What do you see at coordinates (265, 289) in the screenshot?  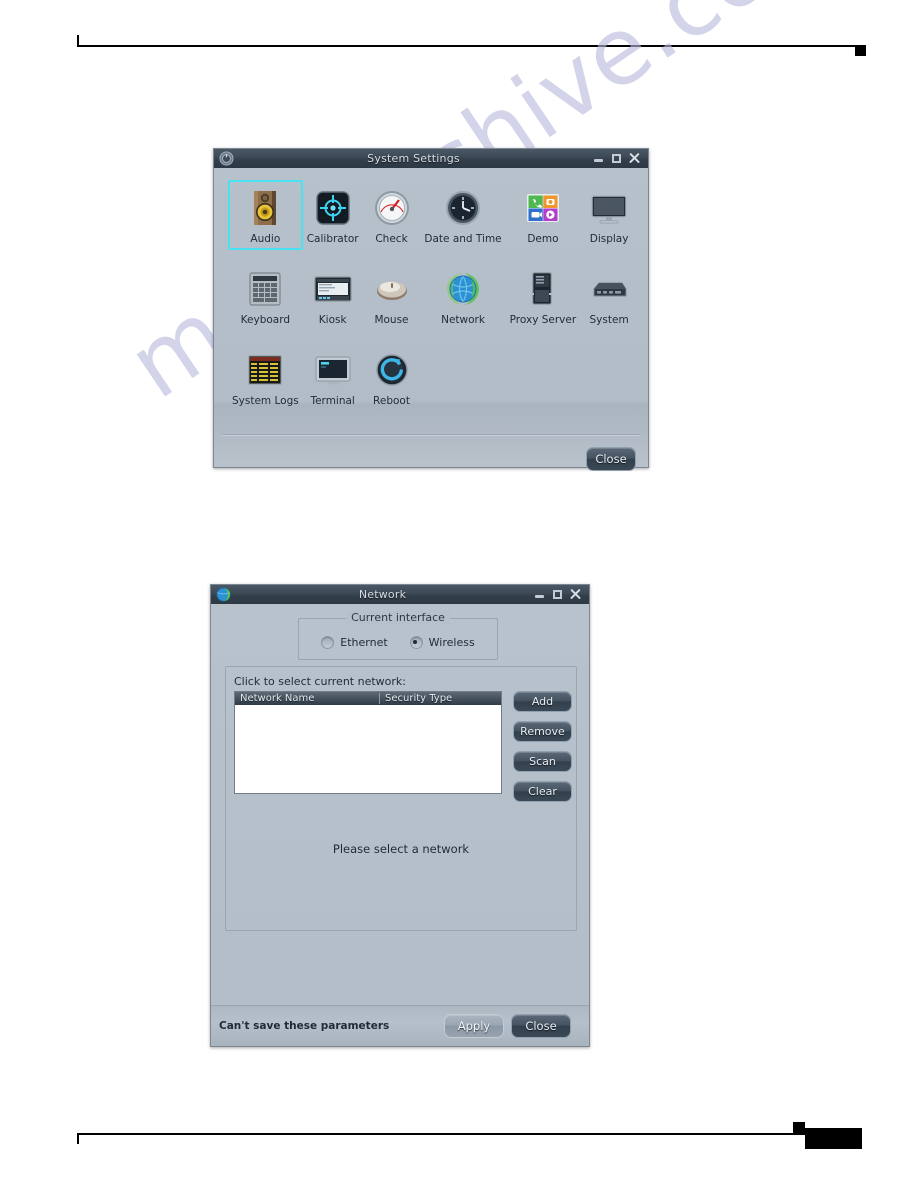 I see `keyboard-icon` at bounding box center [265, 289].